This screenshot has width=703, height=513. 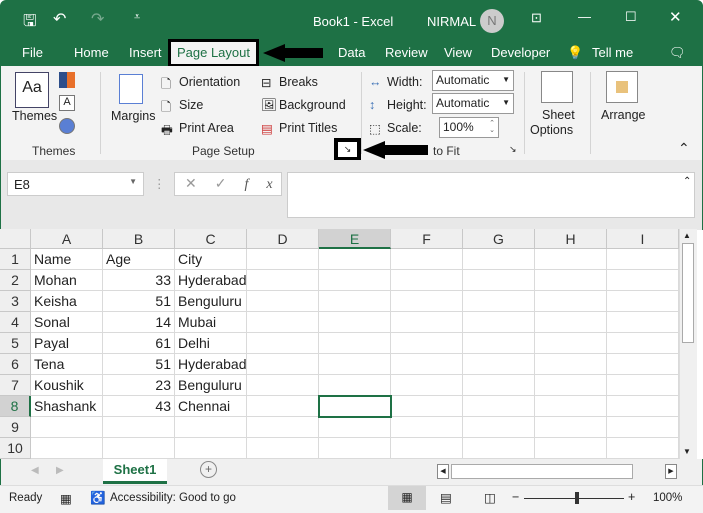 What do you see at coordinates (32, 52) in the screenshot?
I see `tab-file: File` at bounding box center [32, 52].